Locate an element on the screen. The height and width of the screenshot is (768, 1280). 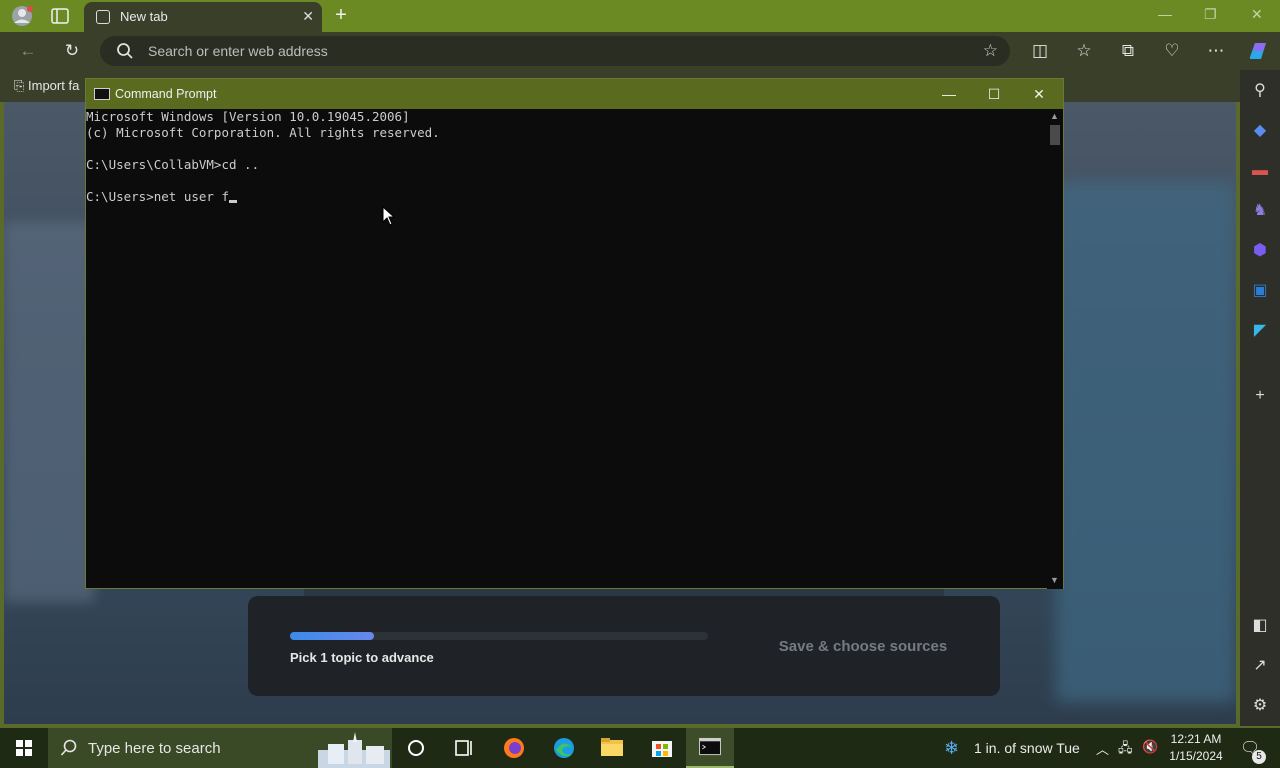
file-explorer-icon is located at coordinates (612, 748).